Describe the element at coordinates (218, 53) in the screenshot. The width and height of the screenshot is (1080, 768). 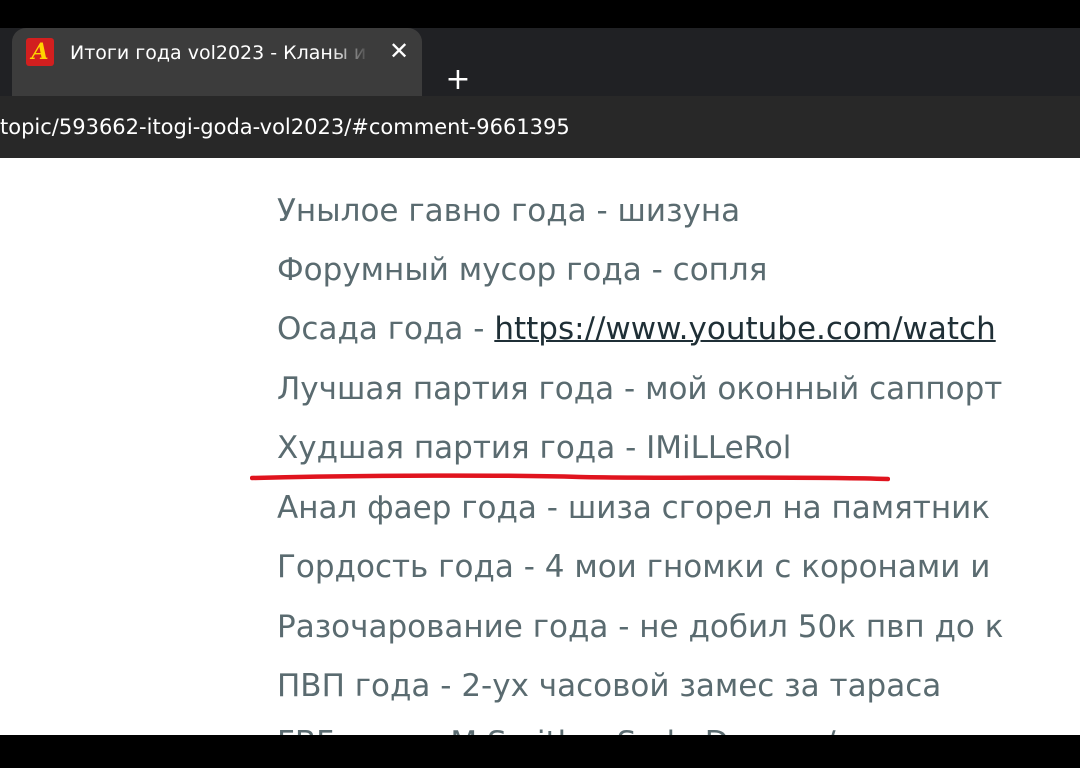
I see `tab-title: Итоги года vol2023 - Кланы и` at that location.